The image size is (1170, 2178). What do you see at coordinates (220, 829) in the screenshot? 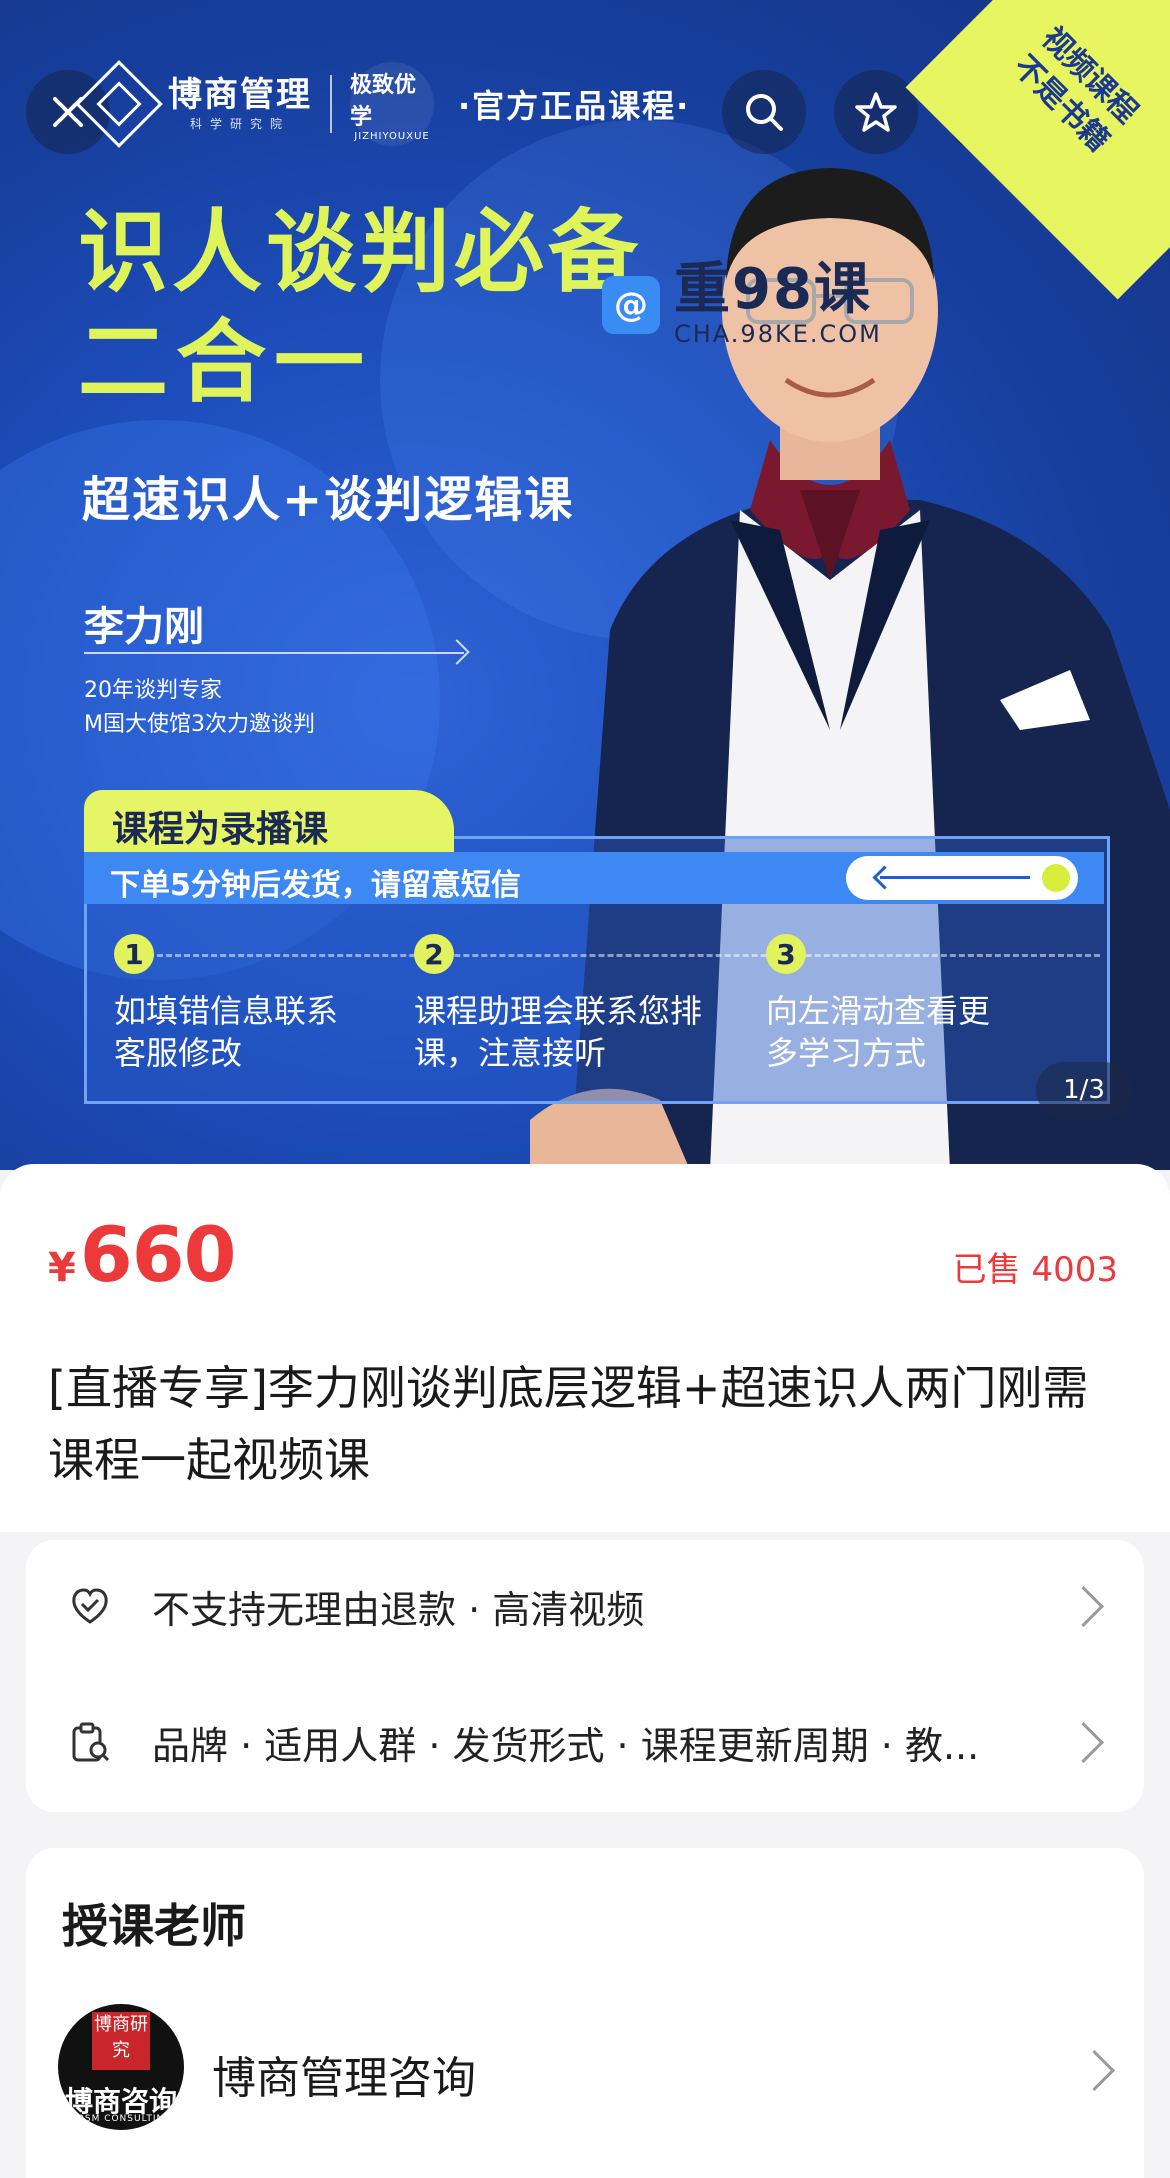
I see `notice-tab-label: 课程为录播课` at bounding box center [220, 829].